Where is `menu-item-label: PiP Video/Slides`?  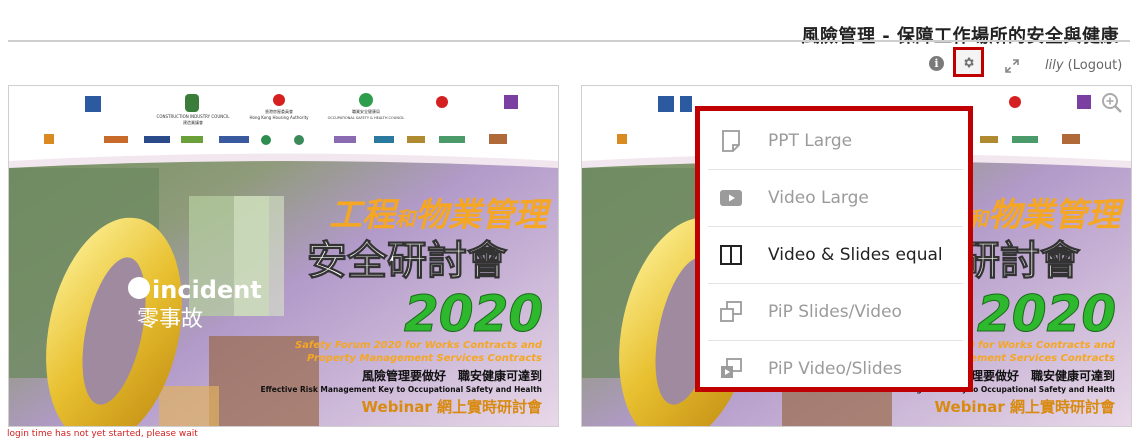 menu-item-label: PiP Video/Slides is located at coordinates (835, 369).